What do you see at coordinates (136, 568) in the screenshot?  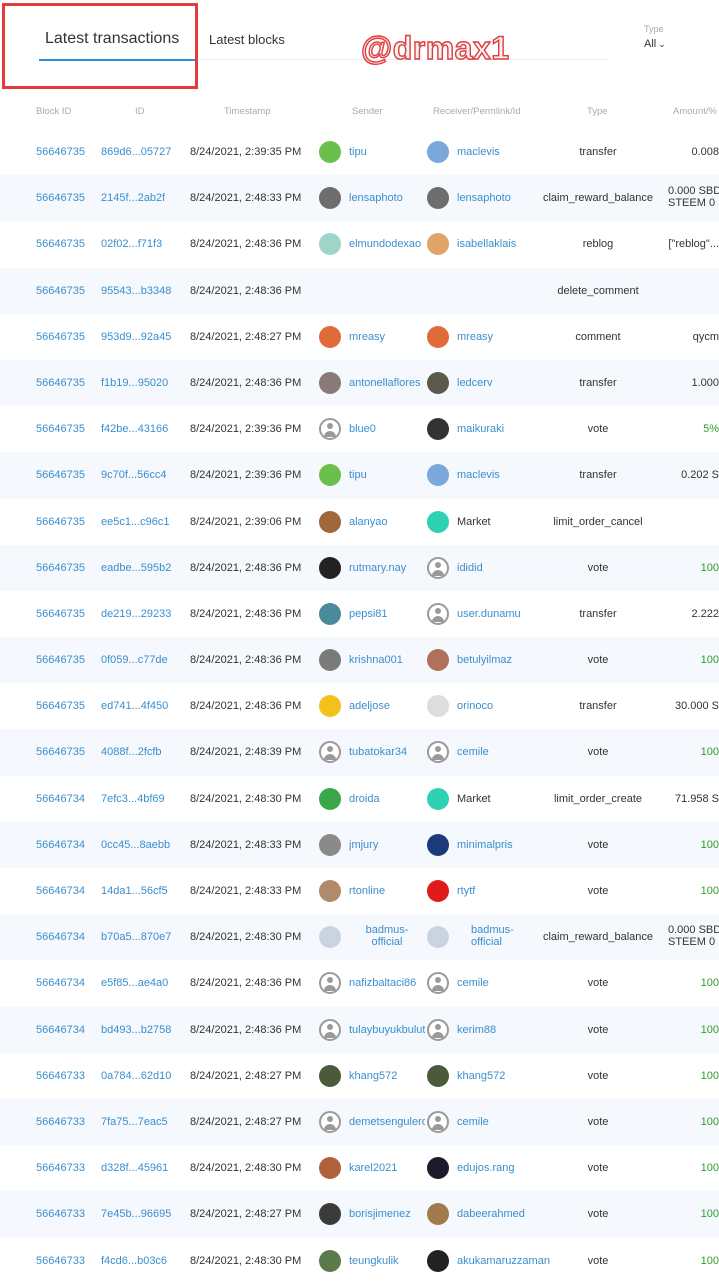 I see `transaction-id-link: eadbe...595b2` at bounding box center [136, 568].